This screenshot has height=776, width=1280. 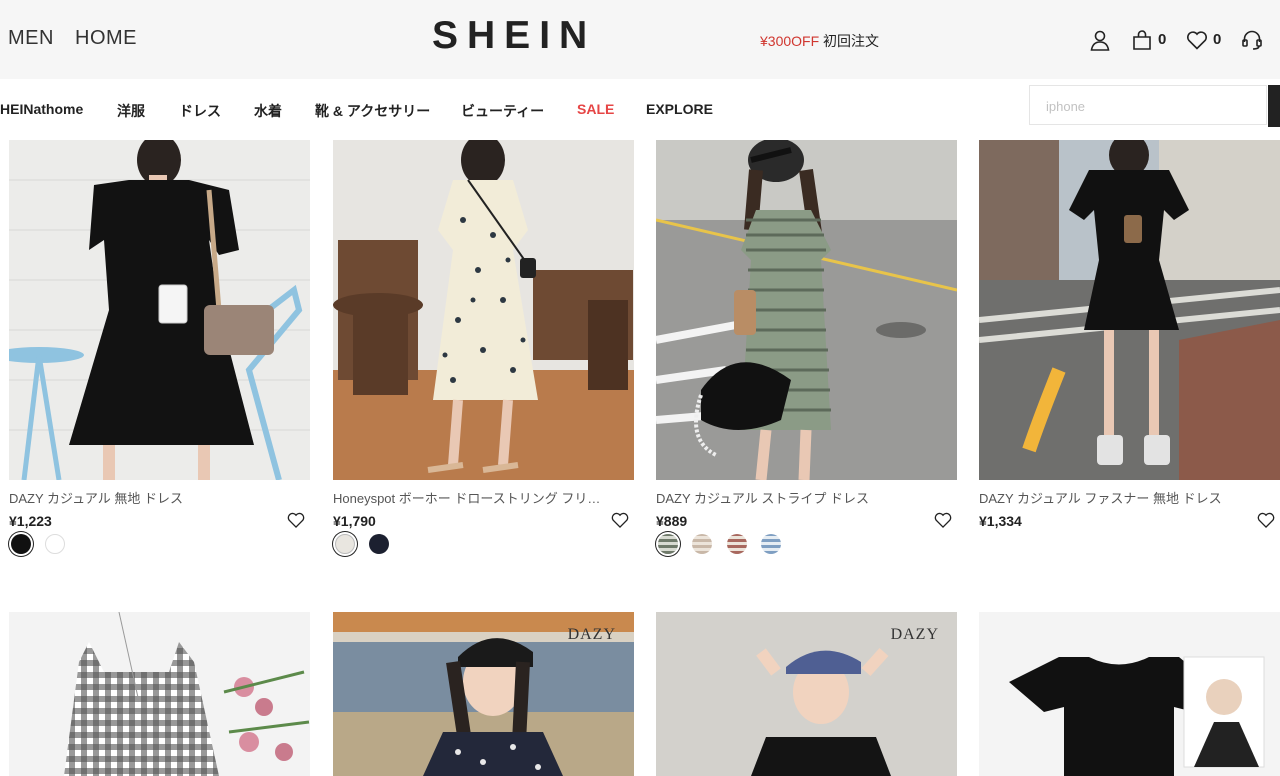 I want to click on product-price: ¥1,790, so click(x=354, y=521).